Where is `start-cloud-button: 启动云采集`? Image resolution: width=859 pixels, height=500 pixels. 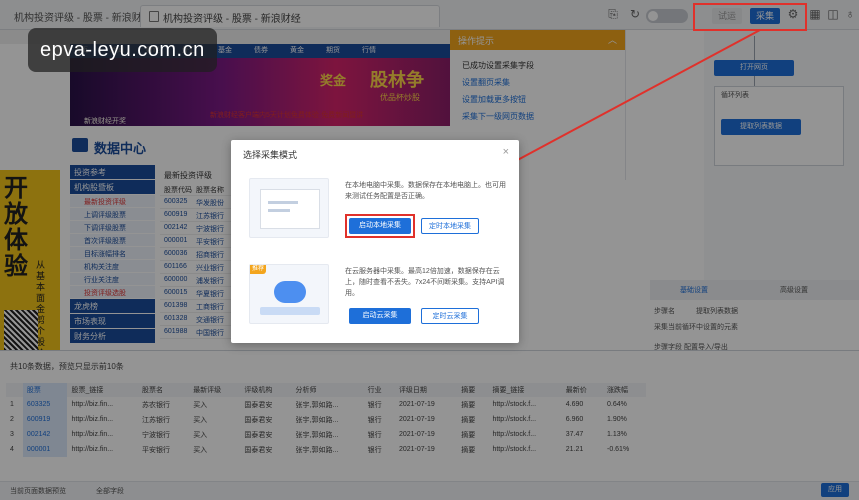
start-cloud-button: 启动云采集 is located at coordinates (380, 316).